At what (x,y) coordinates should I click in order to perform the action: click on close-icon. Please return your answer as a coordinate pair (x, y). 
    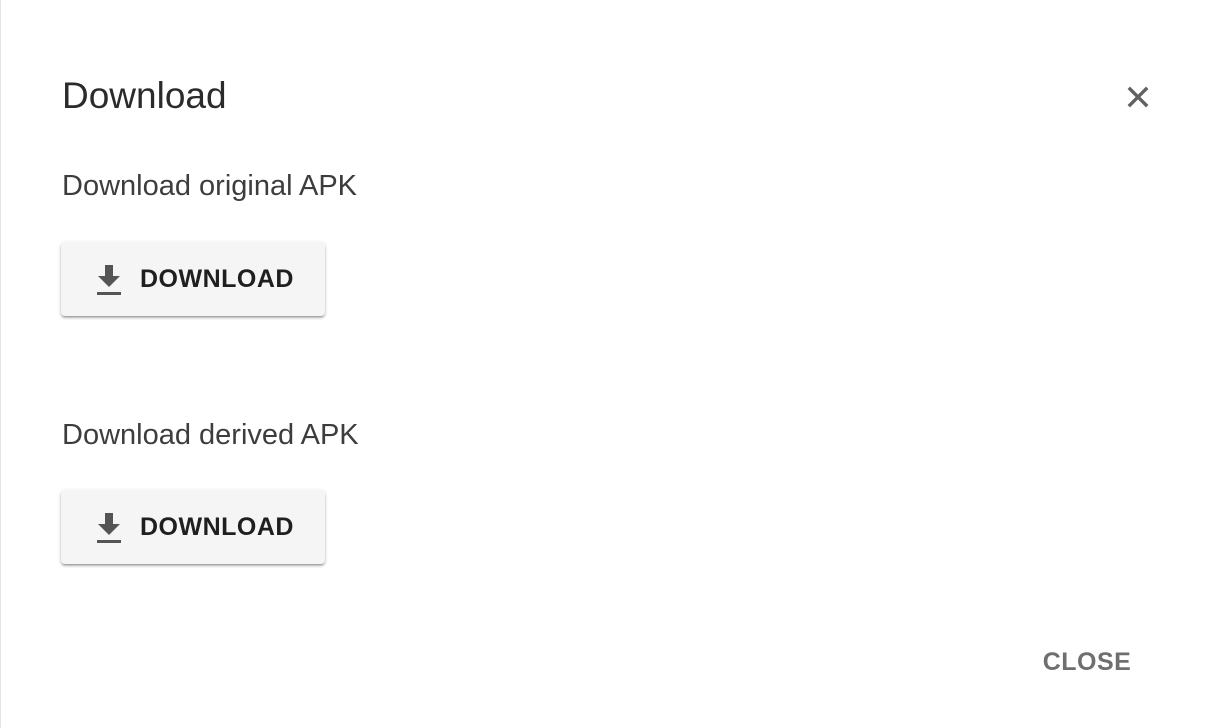
    Looking at the image, I should click on (1138, 97).